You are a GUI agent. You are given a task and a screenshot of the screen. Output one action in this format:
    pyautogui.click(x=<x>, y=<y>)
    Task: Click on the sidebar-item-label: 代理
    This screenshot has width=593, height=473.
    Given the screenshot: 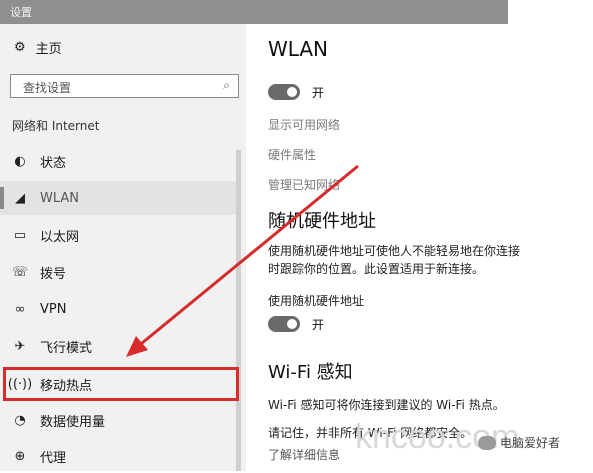 What is the action you would take?
    pyautogui.click(x=53, y=458)
    